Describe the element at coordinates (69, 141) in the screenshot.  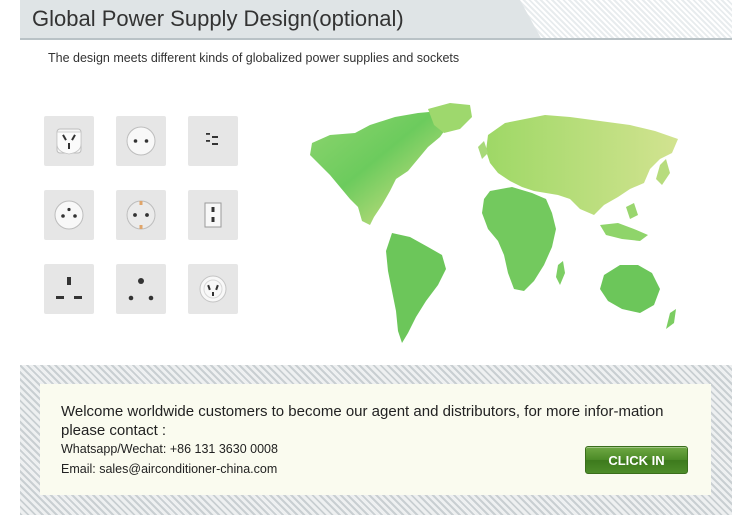
I see `australian-plug-icon` at that location.